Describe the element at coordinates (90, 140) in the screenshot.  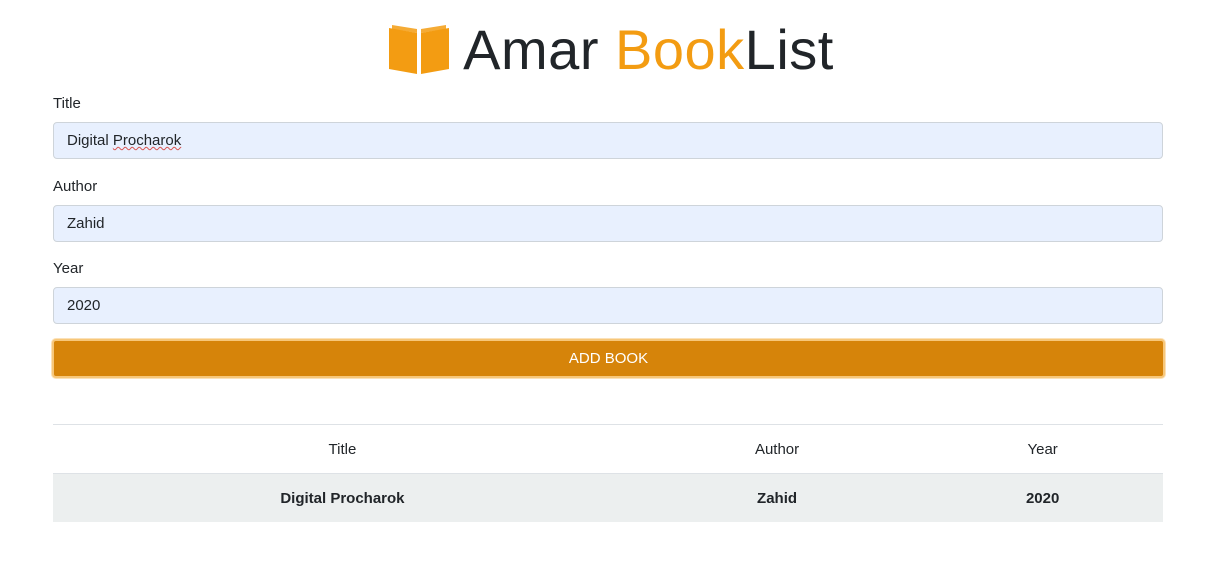
I see `title-input-word1: Digital` at that location.